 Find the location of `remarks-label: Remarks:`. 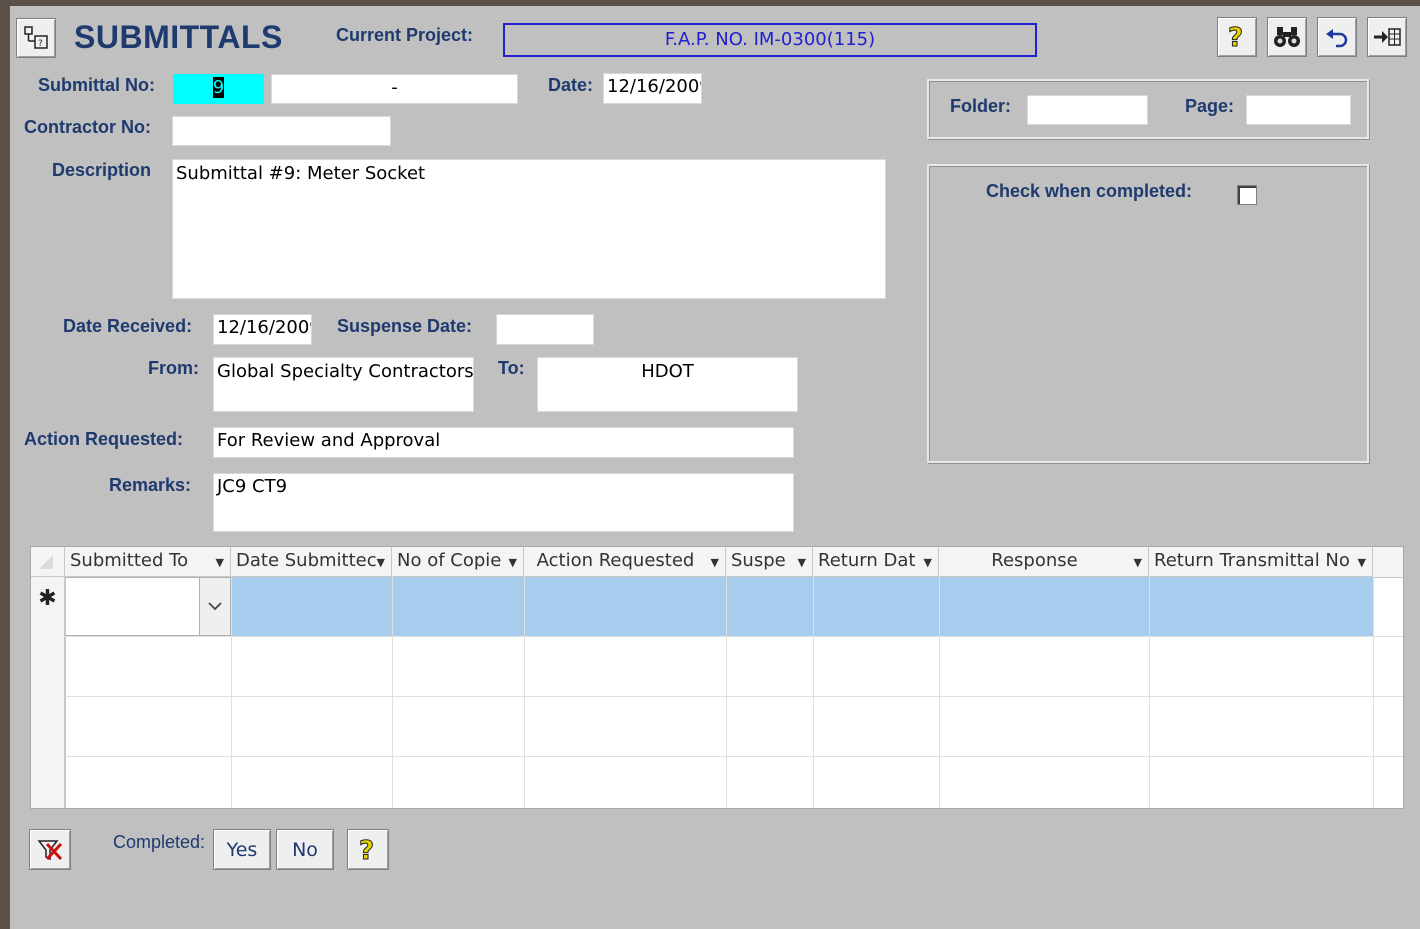

remarks-label: Remarks: is located at coordinates (150, 485).